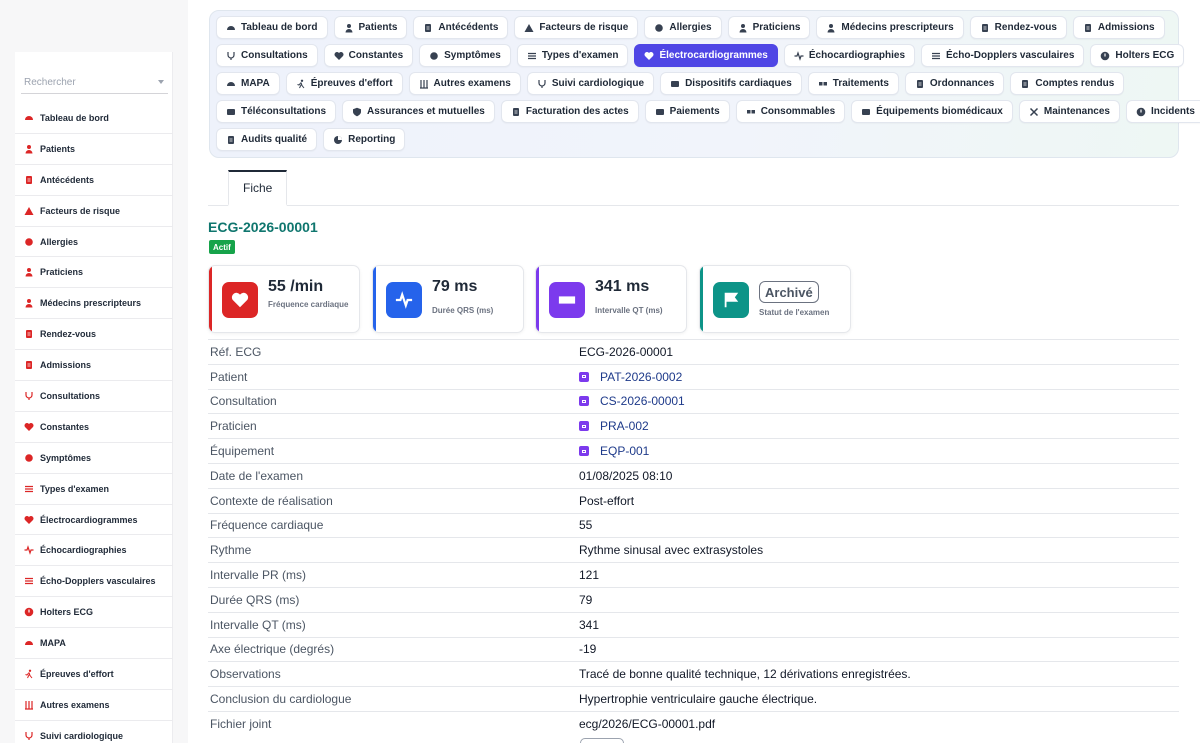 This screenshot has width=1200, height=743. What do you see at coordinates (589, 624) in the screenshot?
I see `detail-value-text: 341` at bounding box center [589, 624].